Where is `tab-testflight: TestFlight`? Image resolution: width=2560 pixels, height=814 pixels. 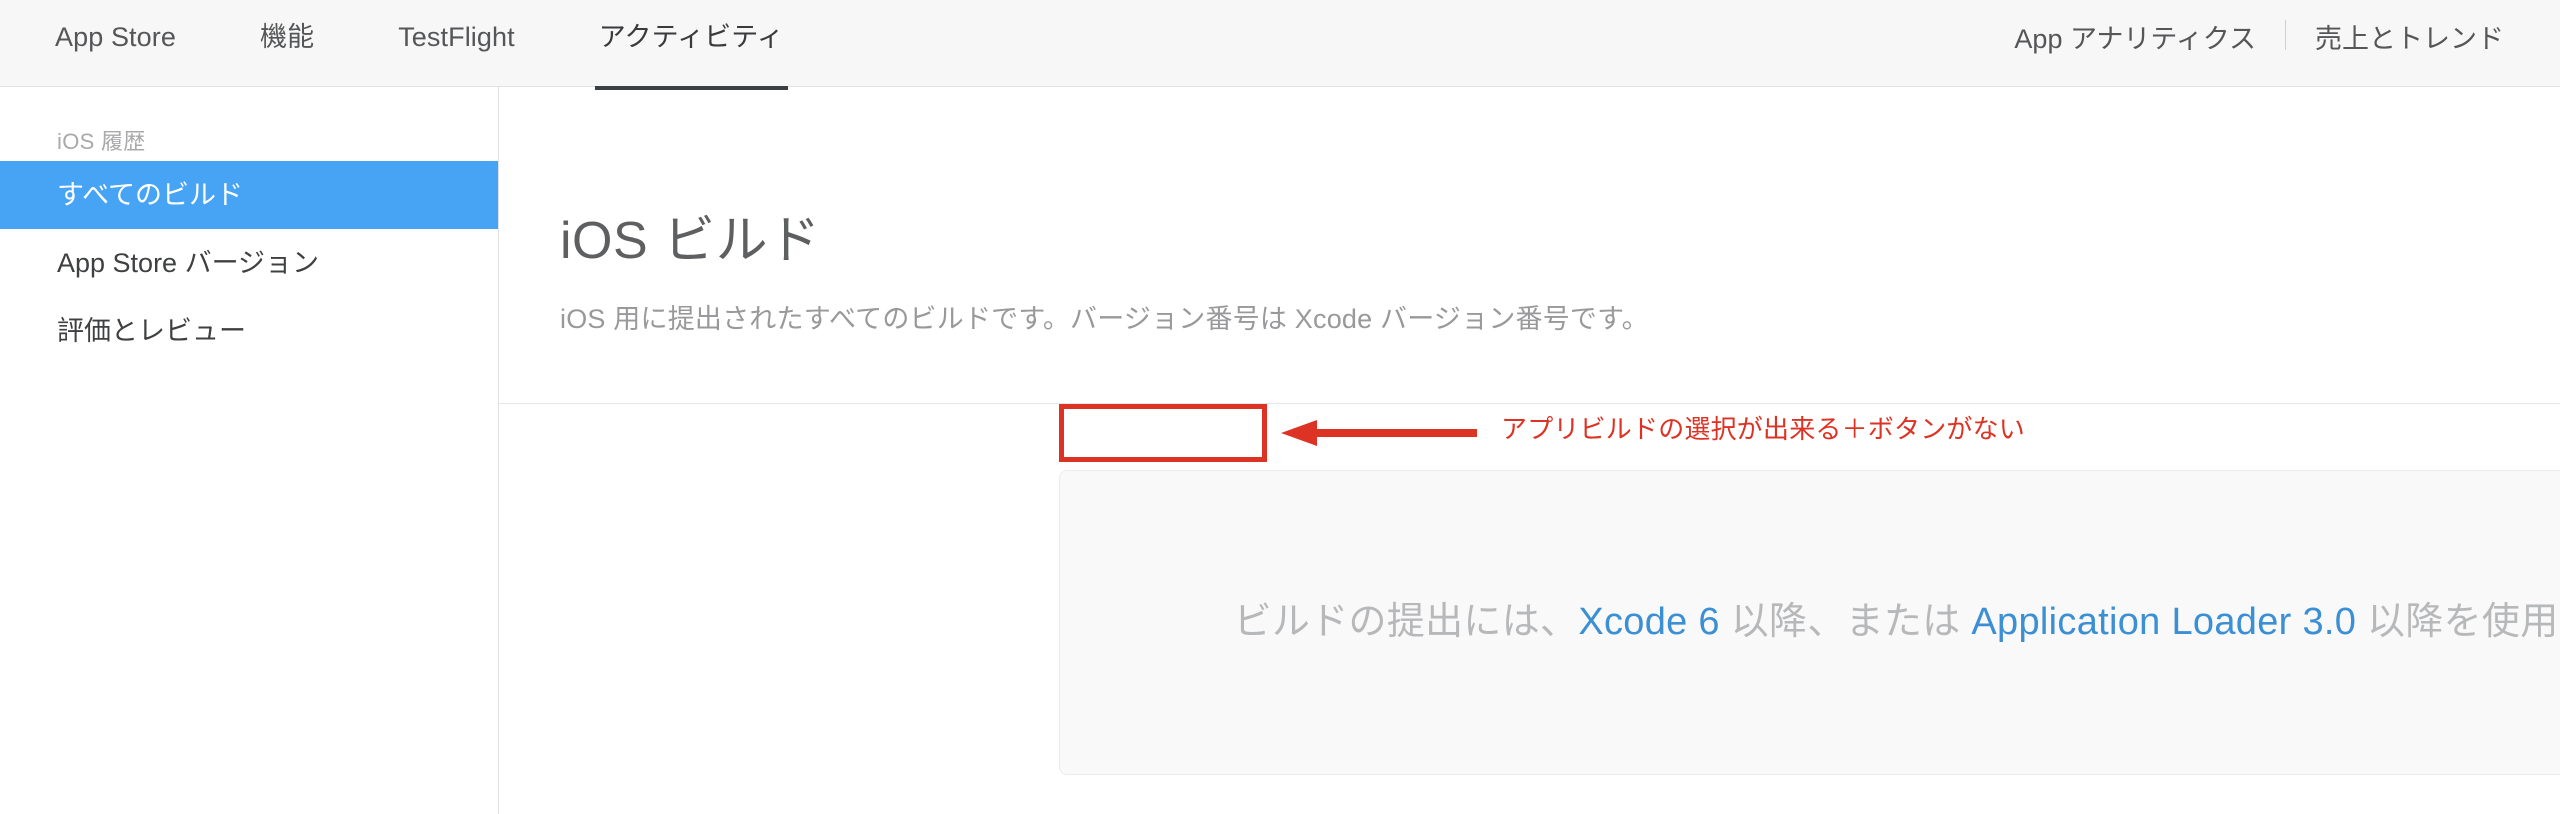 tab-testflight: TestFlight is located at coordinates (456, 25).